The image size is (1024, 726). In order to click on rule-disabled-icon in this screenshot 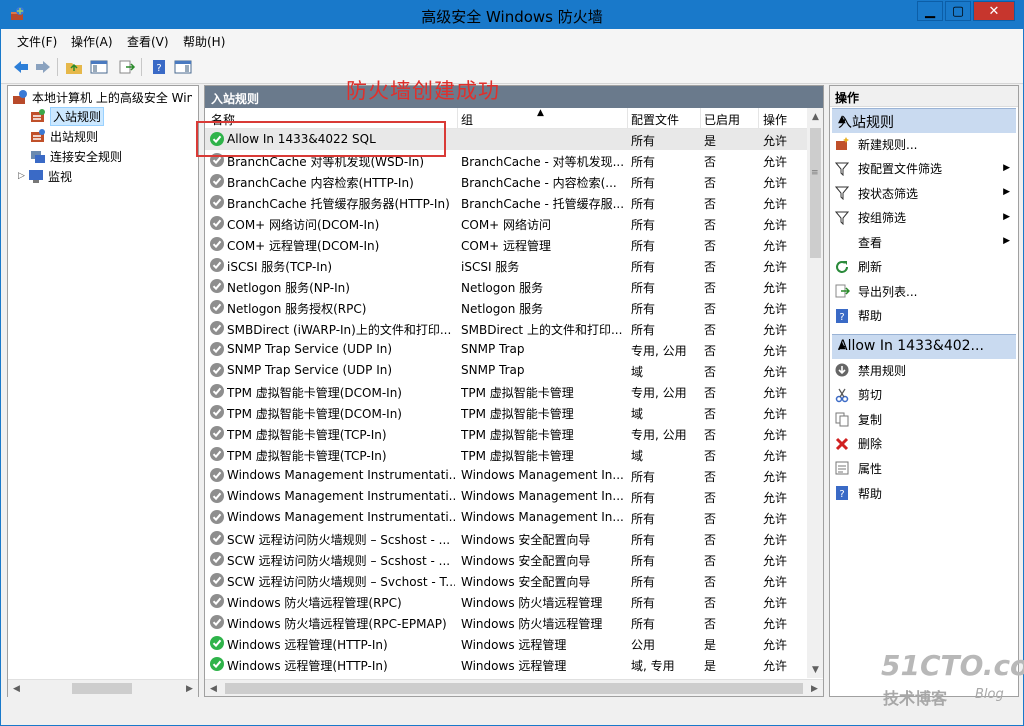, I will do `click(217, 265)`.